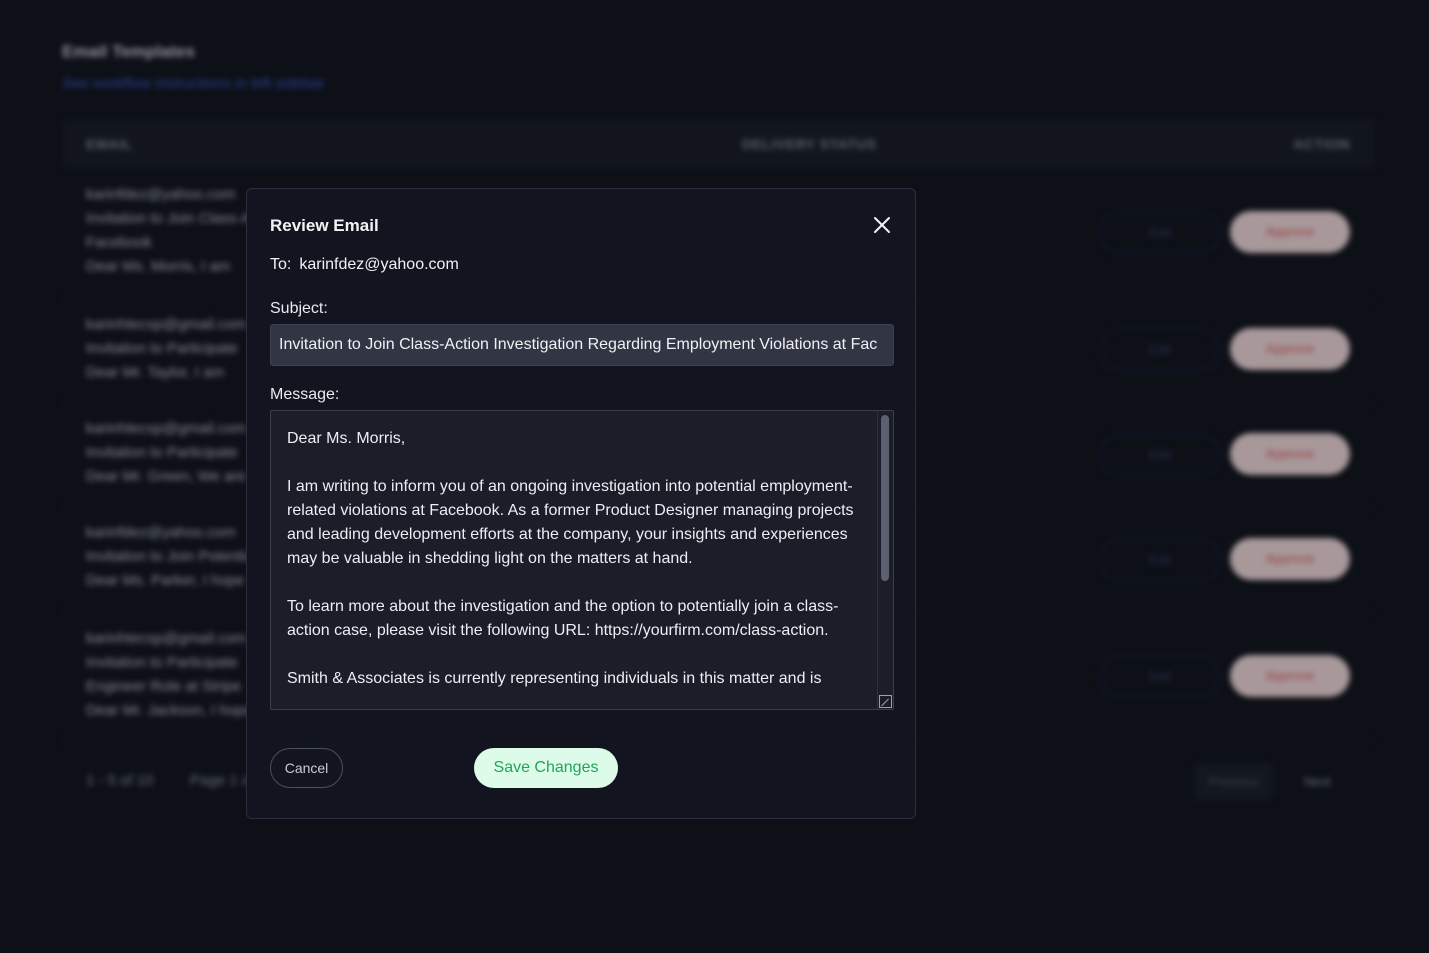 The width and height of the screenshot is (1429, 953). I want to click on cancel-button: Cancel, so click(306, 768).